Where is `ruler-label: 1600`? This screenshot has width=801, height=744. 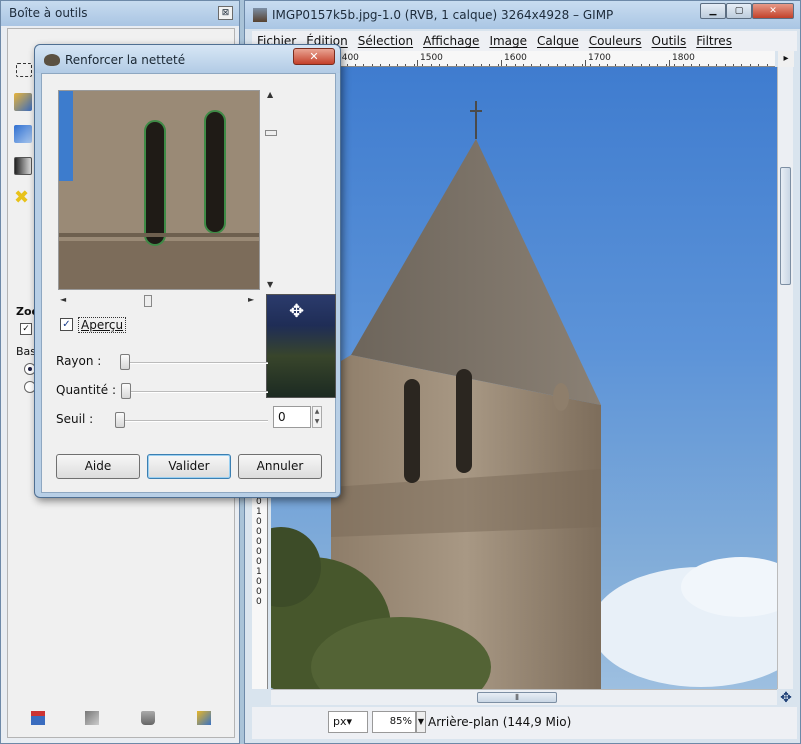
ruler-label: 1600 is located at coordinates (515, 58).